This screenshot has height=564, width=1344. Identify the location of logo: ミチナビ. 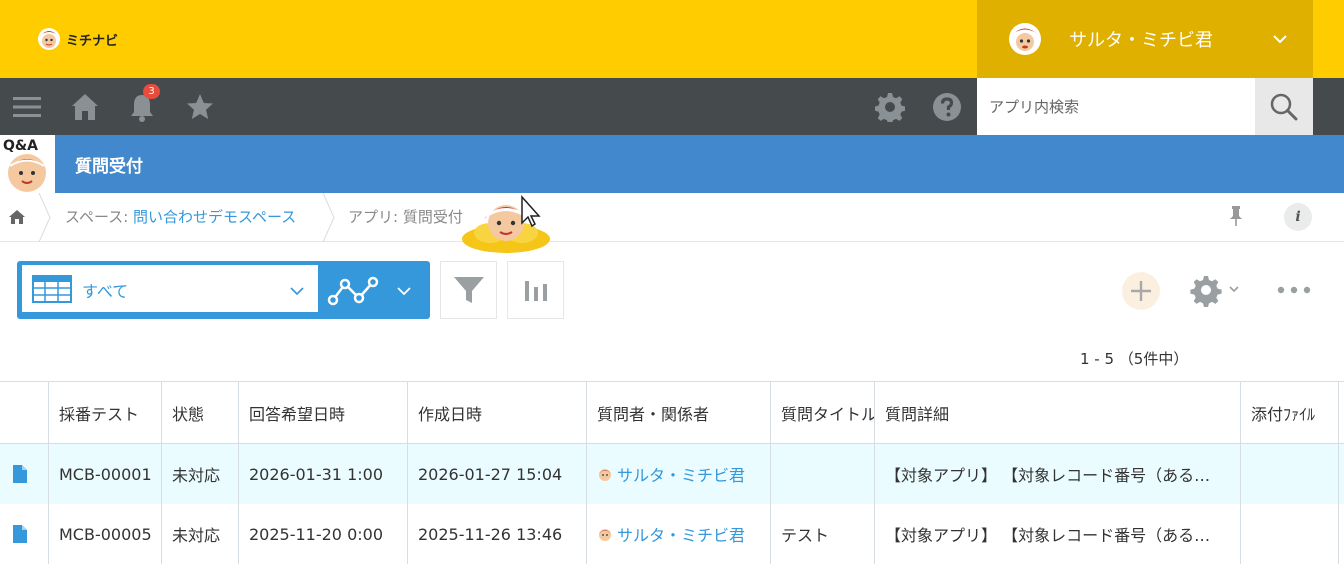
(77, 39).